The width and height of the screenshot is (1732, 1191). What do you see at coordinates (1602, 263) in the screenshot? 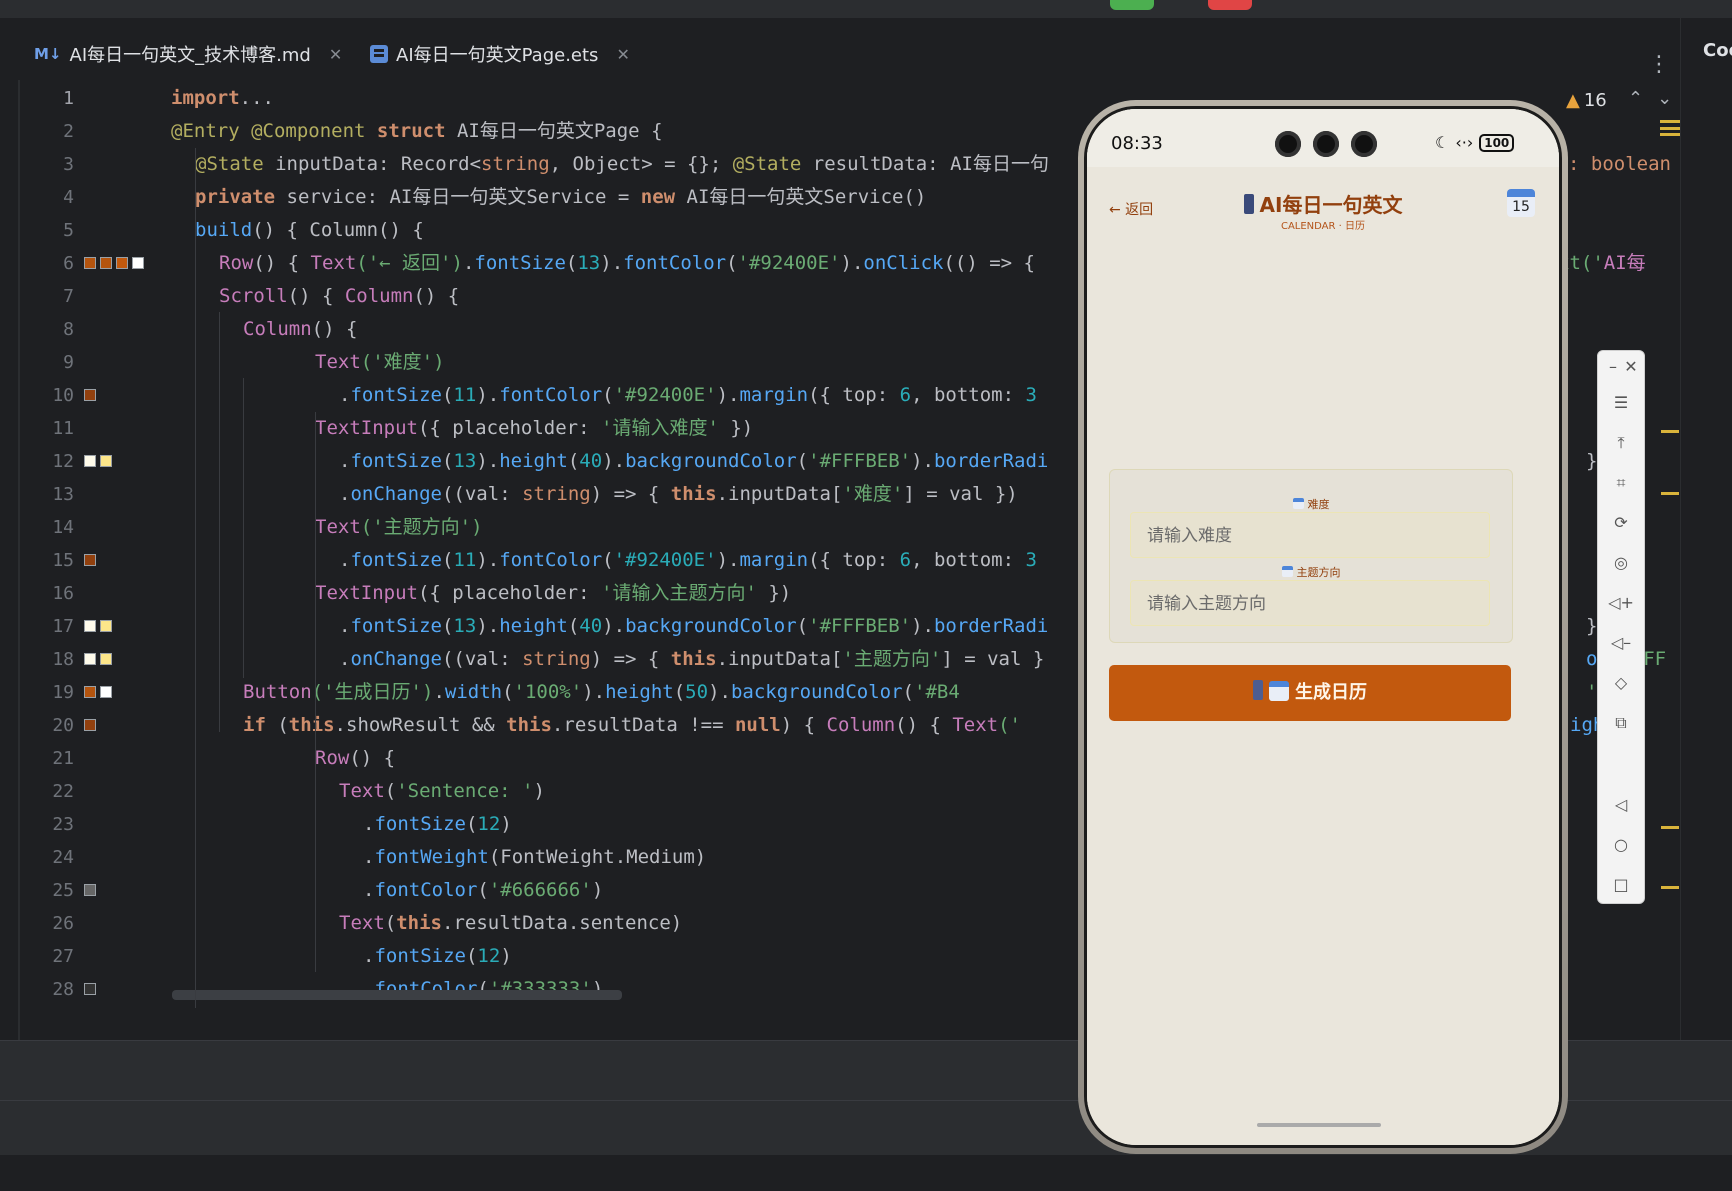
I see `code-text-clipped: xt('AI每` at bounding box center [1602, 263].